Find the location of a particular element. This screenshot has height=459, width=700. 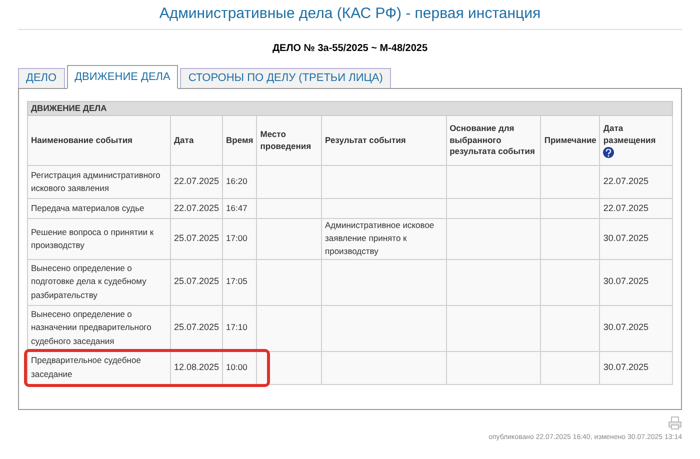

column-header: Дата размещения is located at coordinates (636, 141).